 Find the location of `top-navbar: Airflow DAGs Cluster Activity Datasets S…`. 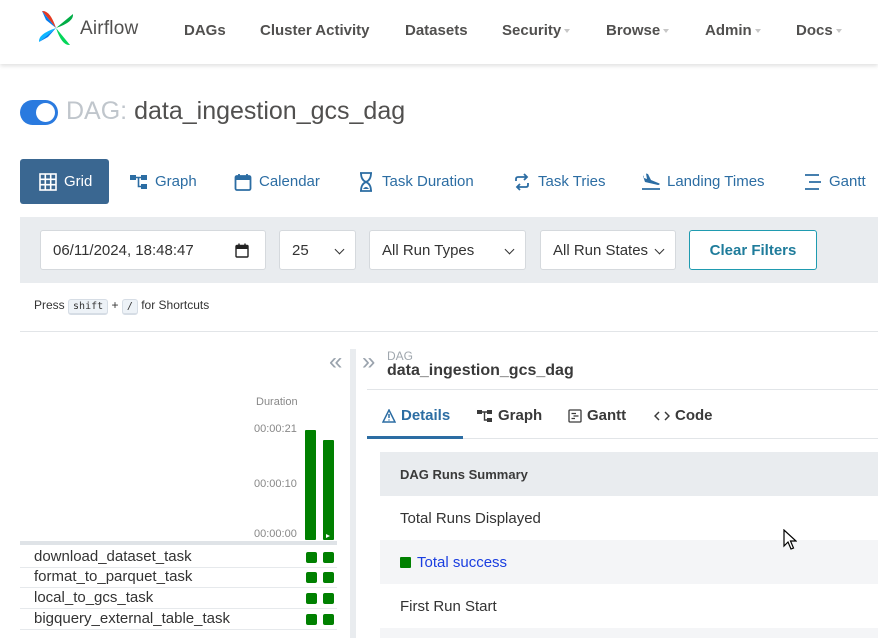

top-navbar: Airflow DAGs Cluster Activity Datasets S… is located at coordinates (439, 32).